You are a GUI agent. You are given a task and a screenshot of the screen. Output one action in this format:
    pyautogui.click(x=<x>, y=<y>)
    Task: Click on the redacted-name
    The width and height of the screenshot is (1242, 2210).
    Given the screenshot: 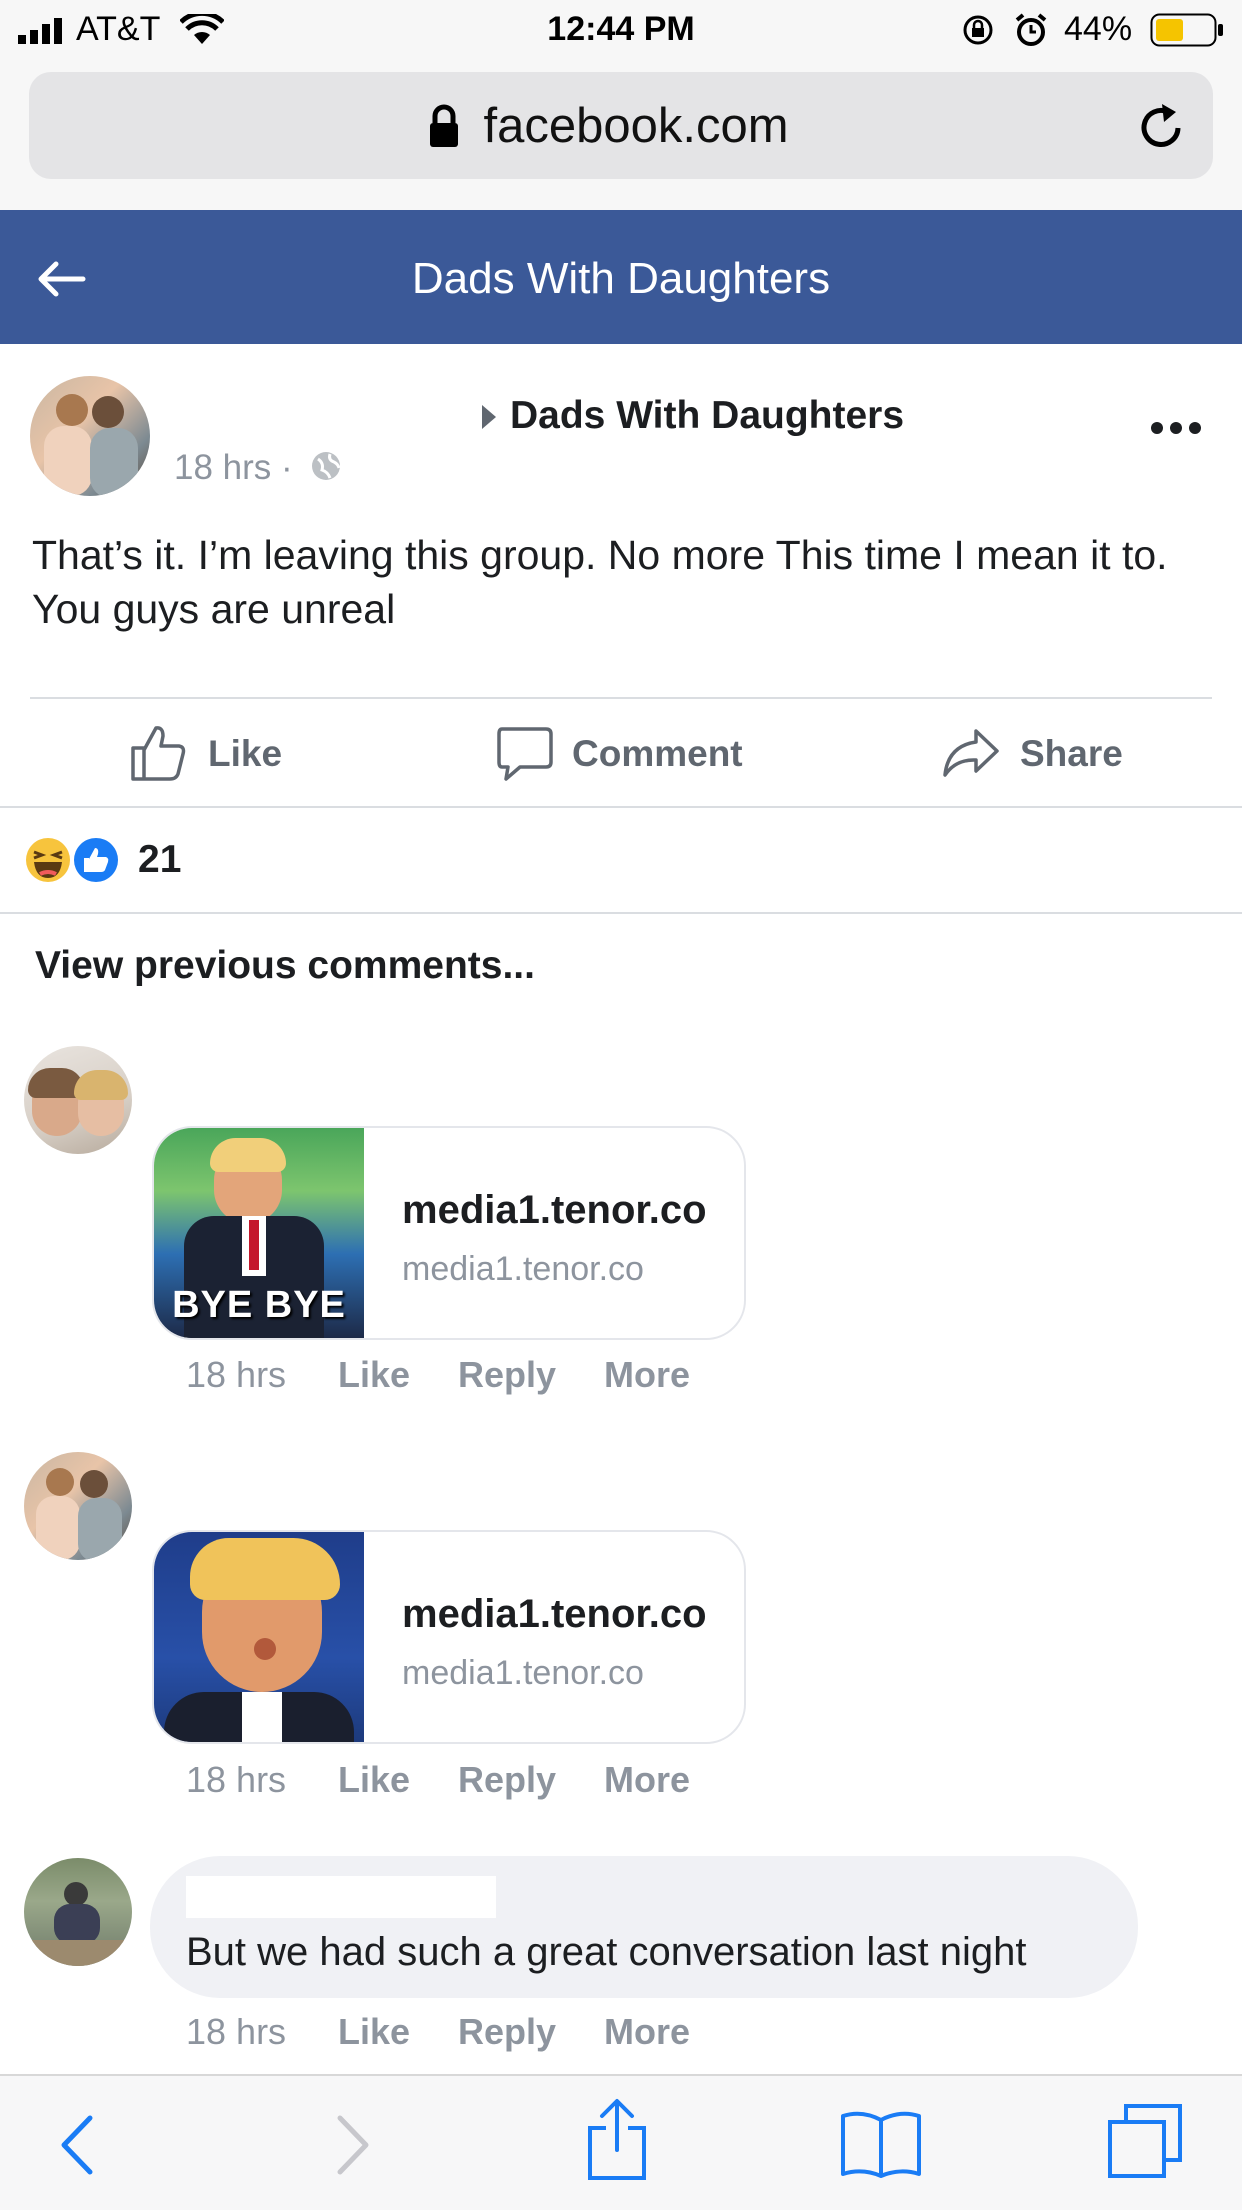 What is the action you would take?
    pyautogui.click(x=341, y=1897)
    